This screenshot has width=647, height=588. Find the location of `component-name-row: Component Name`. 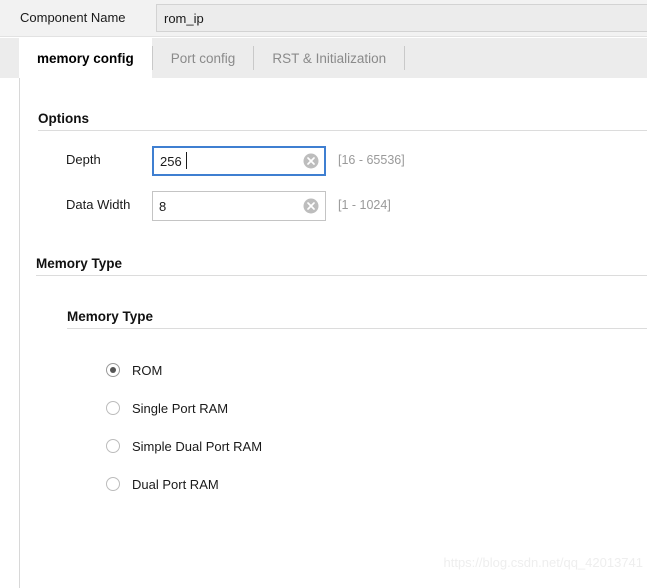

component-name-row: Component Name is located at coordinates (323, 18).